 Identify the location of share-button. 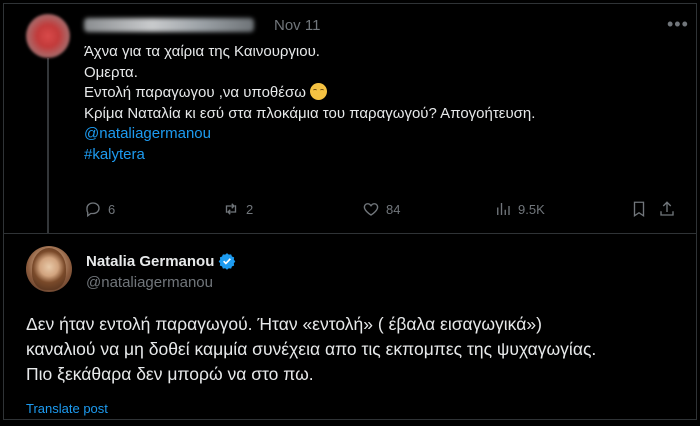
(667, 209).